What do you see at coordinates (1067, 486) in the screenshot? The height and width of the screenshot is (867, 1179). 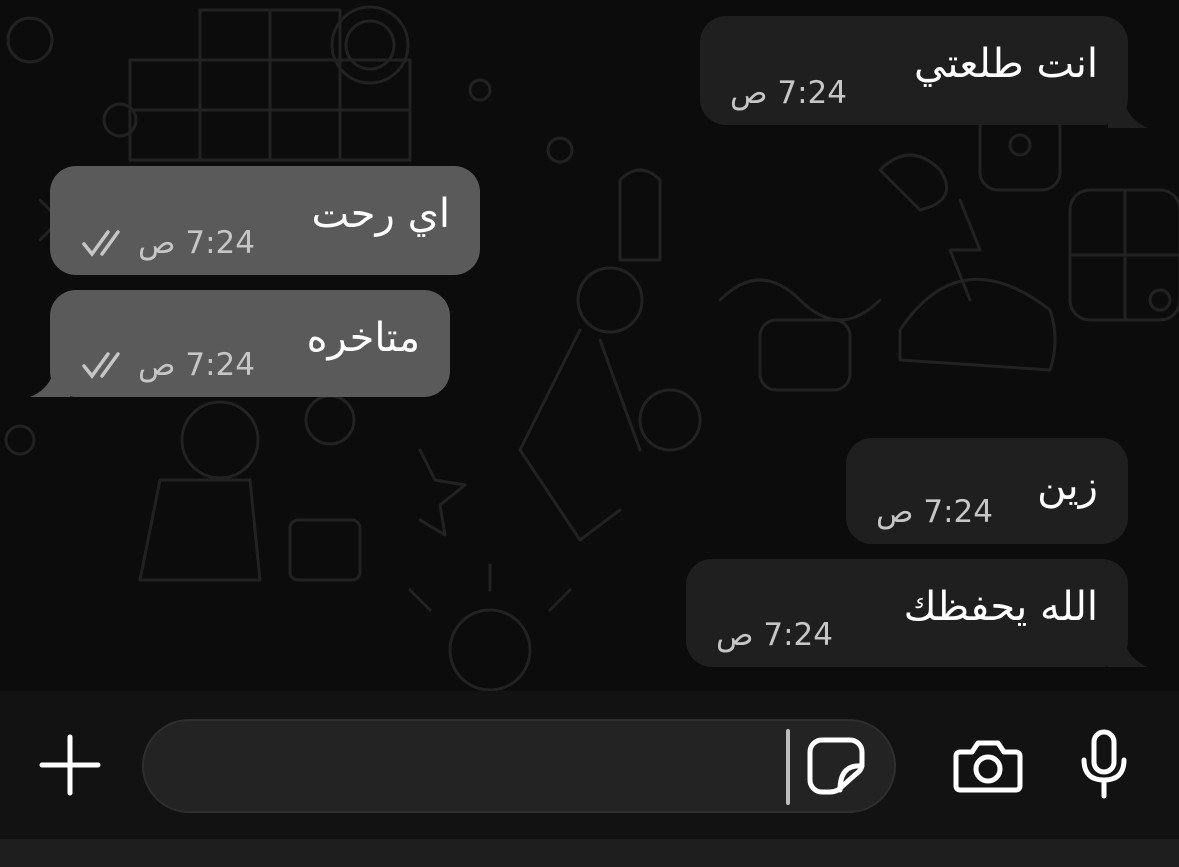 I see `message-text: زين` at bounding box center [1067, 486].